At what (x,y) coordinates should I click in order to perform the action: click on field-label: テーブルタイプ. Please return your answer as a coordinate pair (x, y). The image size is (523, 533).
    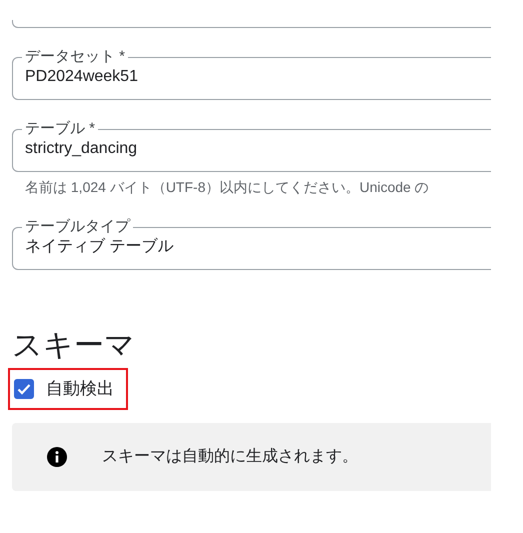
    Looking at the image, I should click on (78, 227).